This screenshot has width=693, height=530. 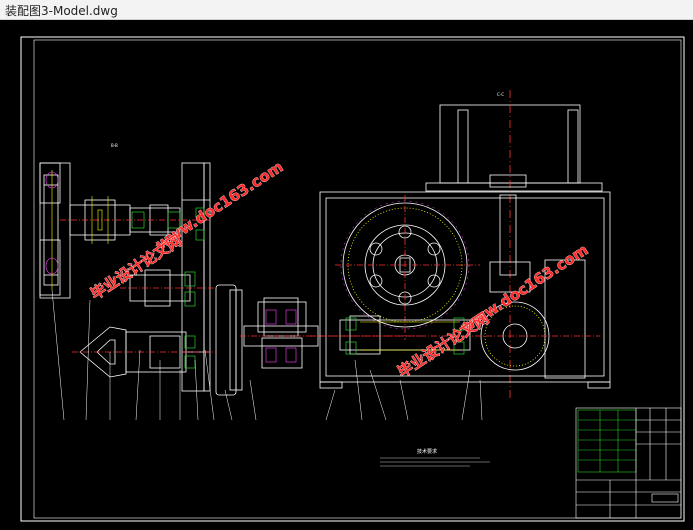 What do you see at coordinates (136, 267) in the screenshot?
I see `watermark-cn-left: 毕业设计论文网` at bounding box center [136, 267].